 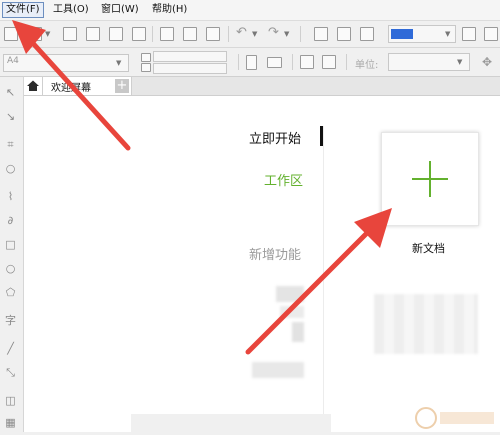 What do you see at coordinates (310, 290) in the screenshot?
I see `annotation-arrow-to-new-document` at bounding box center [310, 290].